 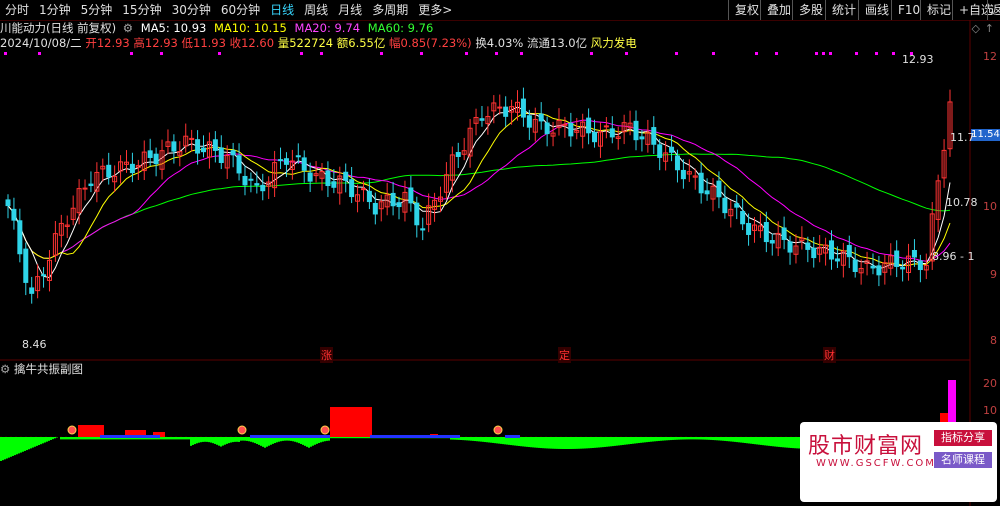 I want to click on signal-icon, so click(x=325, y=430).